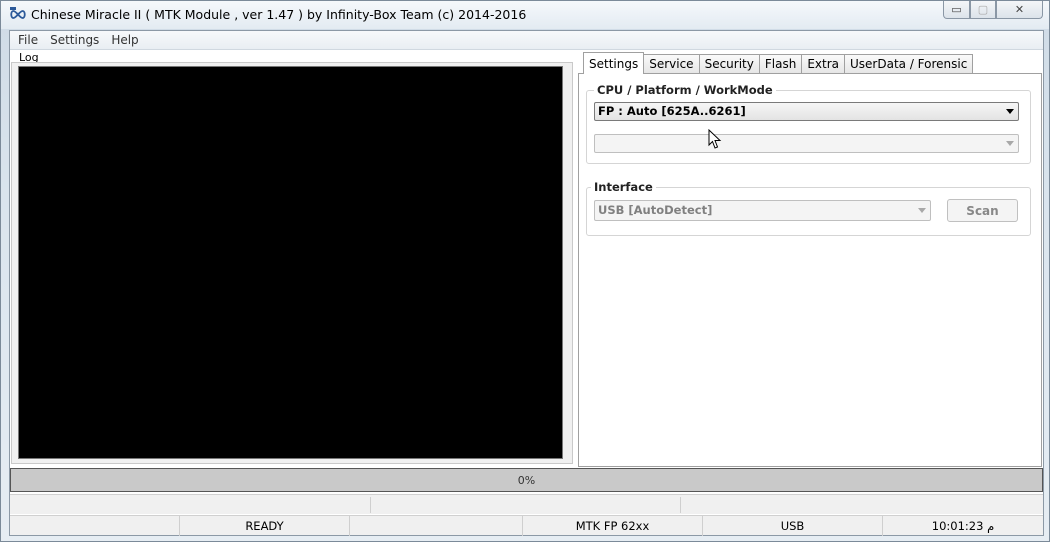 This screenshot has width=1050, height=542. I want to click on maximize-icon: ▢, so click(983, 9).